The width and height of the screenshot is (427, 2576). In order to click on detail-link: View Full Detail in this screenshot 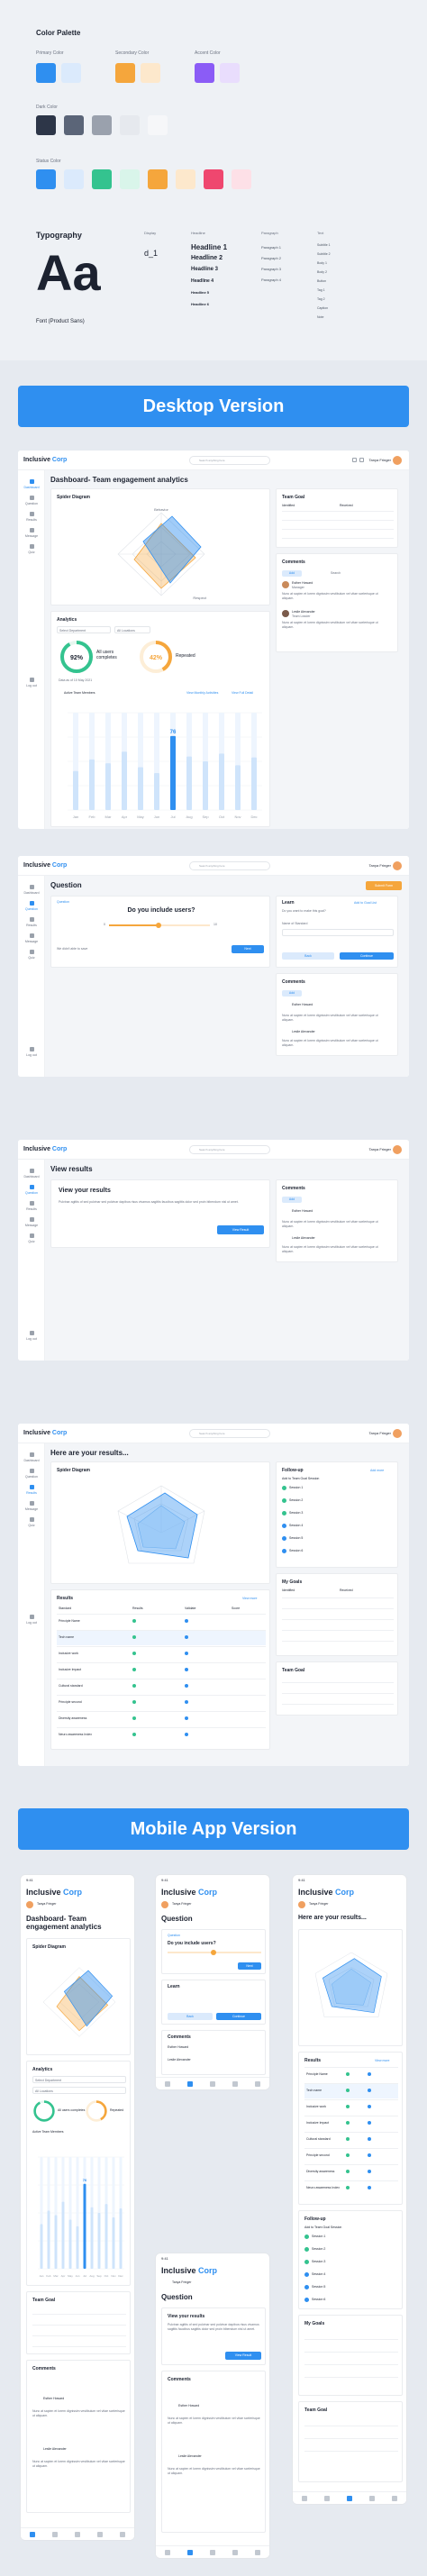, I will do `click(242, 693)`.